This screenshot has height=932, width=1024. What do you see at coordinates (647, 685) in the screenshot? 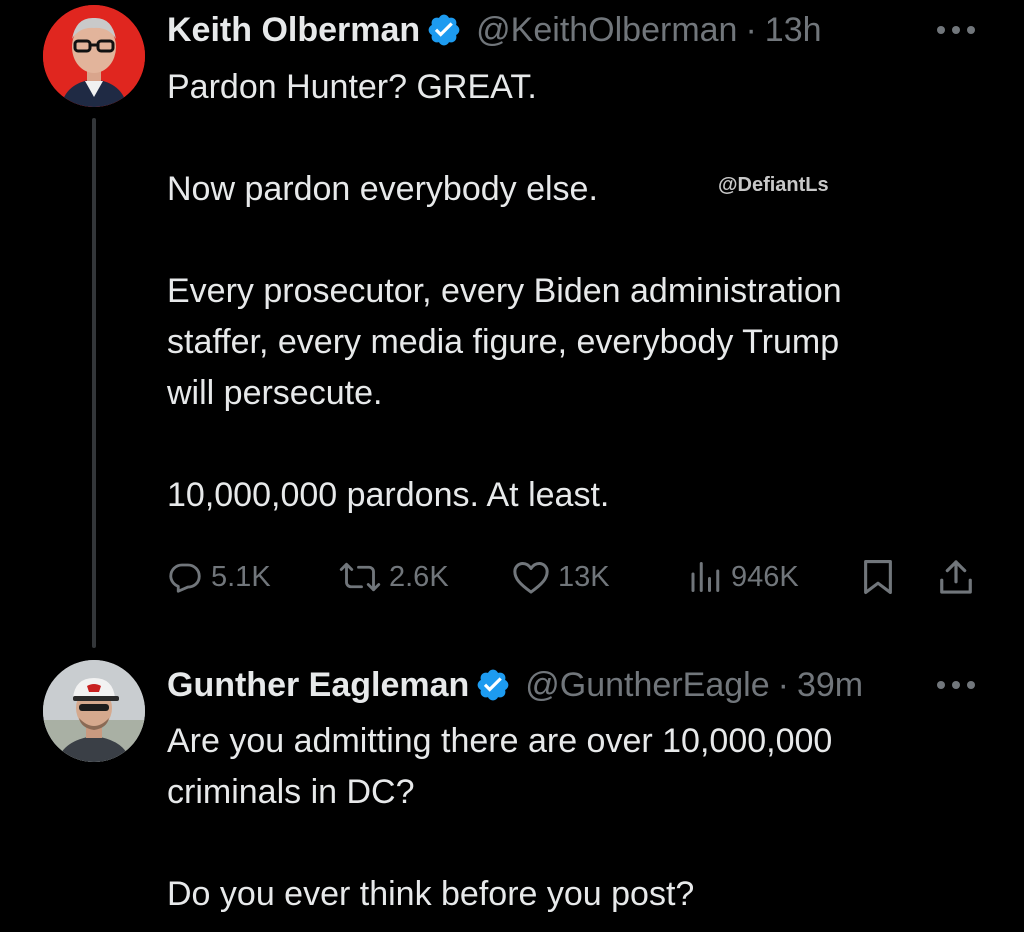
I see `author-handle: @GuntherEagle` at bounding box center [647, 685].